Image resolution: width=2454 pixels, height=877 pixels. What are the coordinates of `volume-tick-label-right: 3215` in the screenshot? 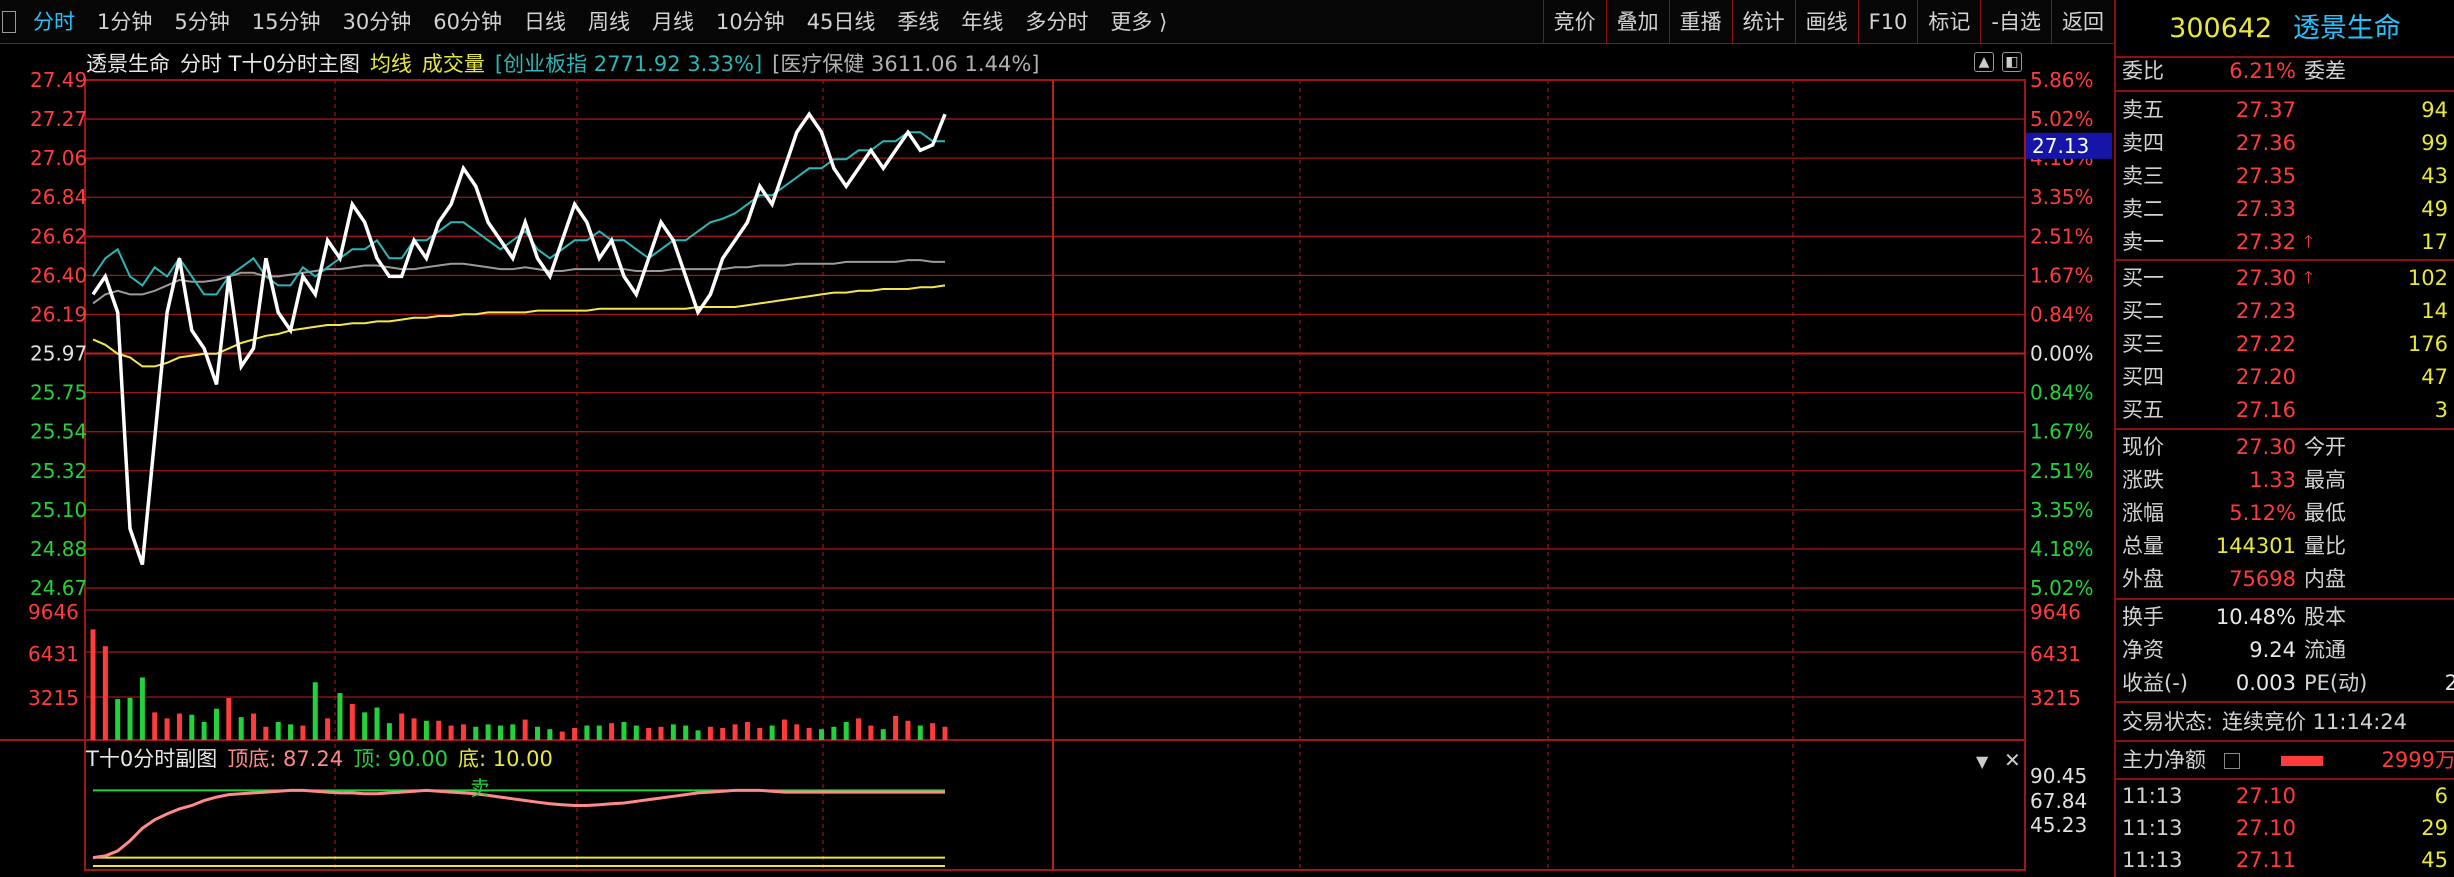 It's located at (2055, 698).